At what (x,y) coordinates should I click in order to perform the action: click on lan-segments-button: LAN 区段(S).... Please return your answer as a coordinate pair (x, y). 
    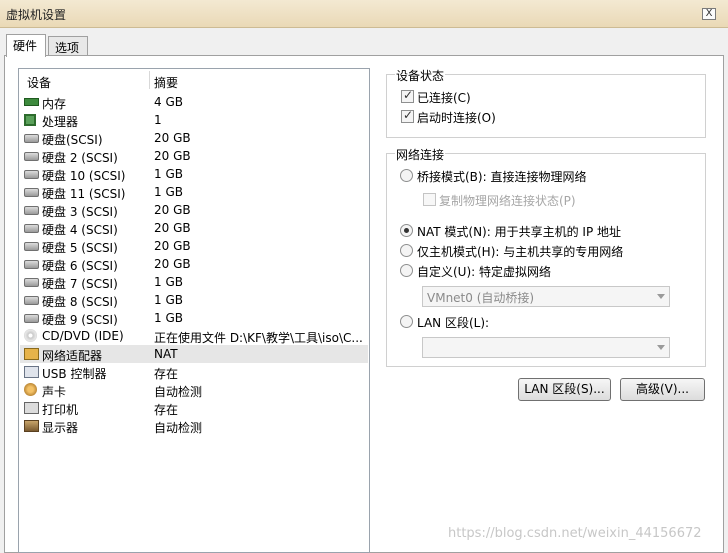
    Looking at the image, I should click on (564, 389).